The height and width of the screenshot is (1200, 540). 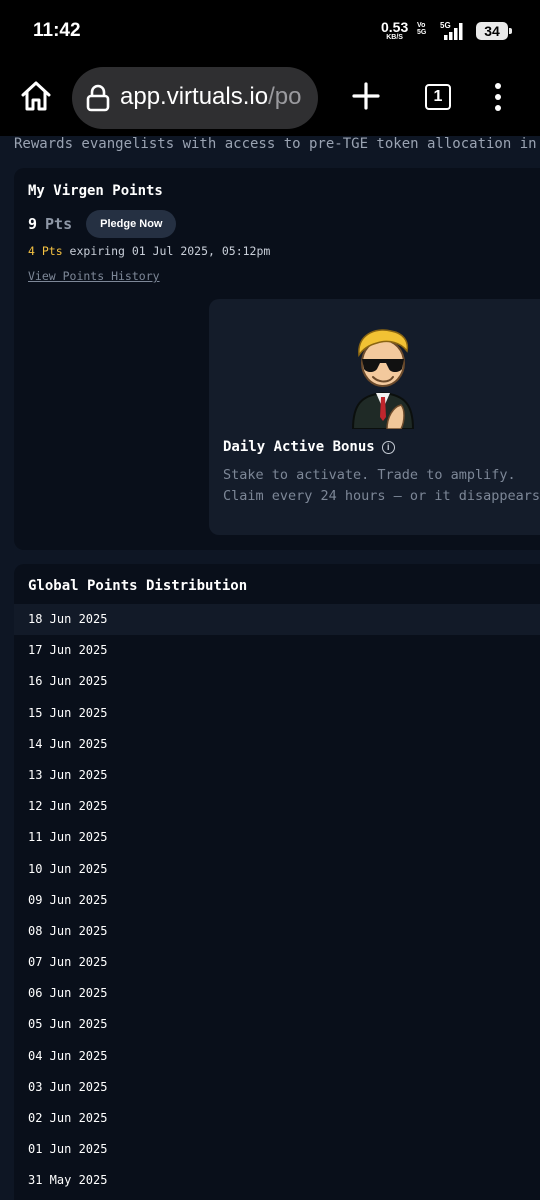 I want to click on home-button, so click(x=36, y=96).